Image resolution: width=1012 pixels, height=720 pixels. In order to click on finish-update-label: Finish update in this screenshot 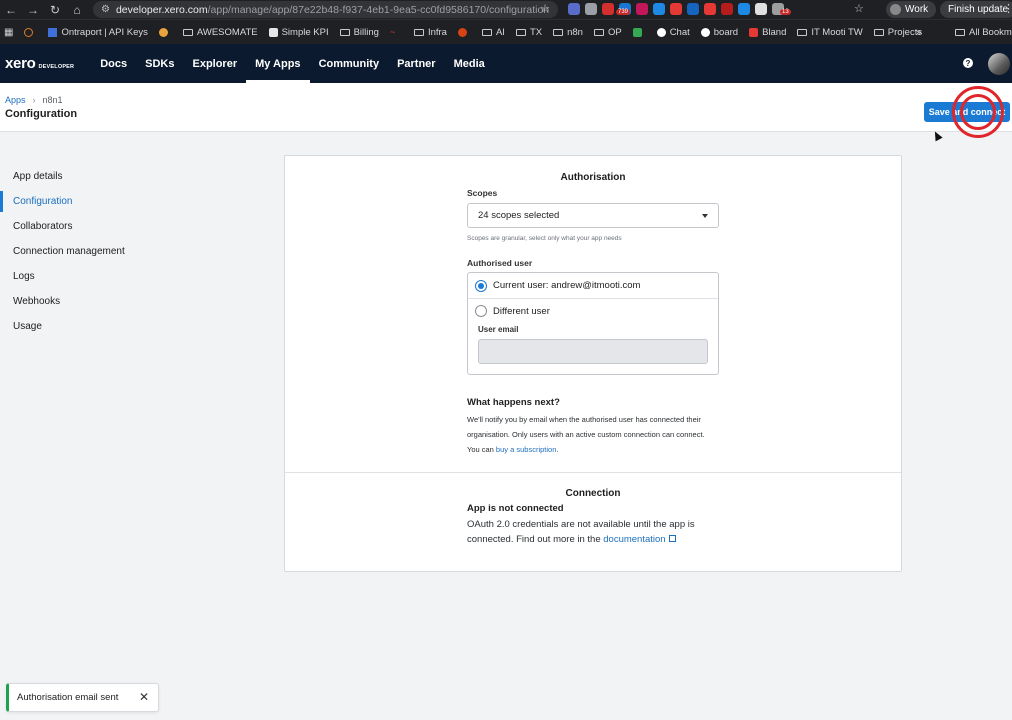, I will do `click(978, 9)`.